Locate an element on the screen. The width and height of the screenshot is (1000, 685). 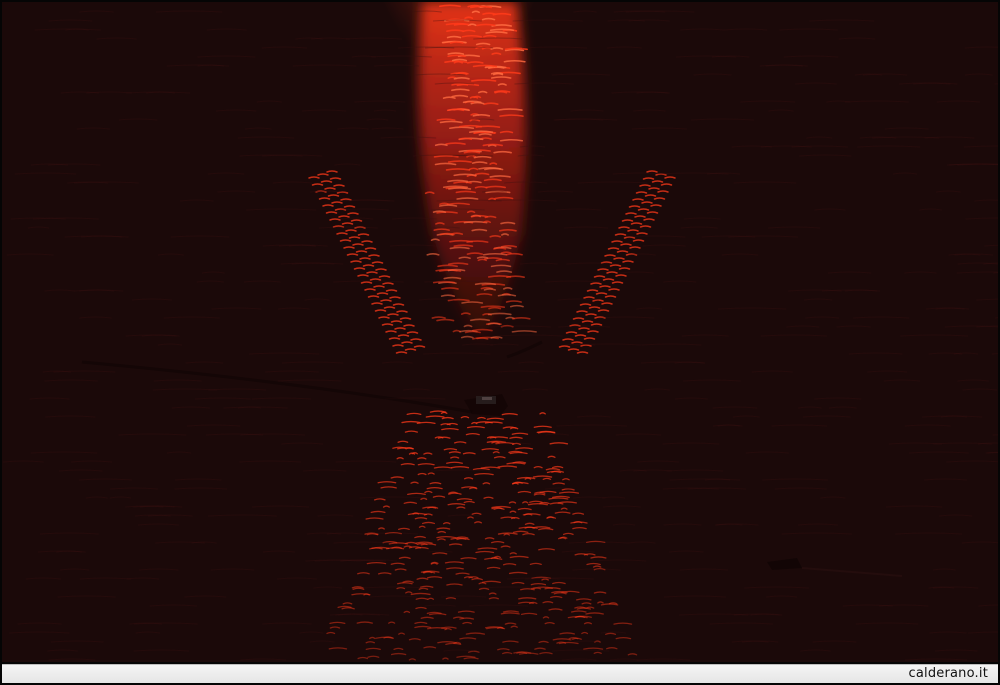
watermark-text: calderano.it is located at coordinates (949, 674).